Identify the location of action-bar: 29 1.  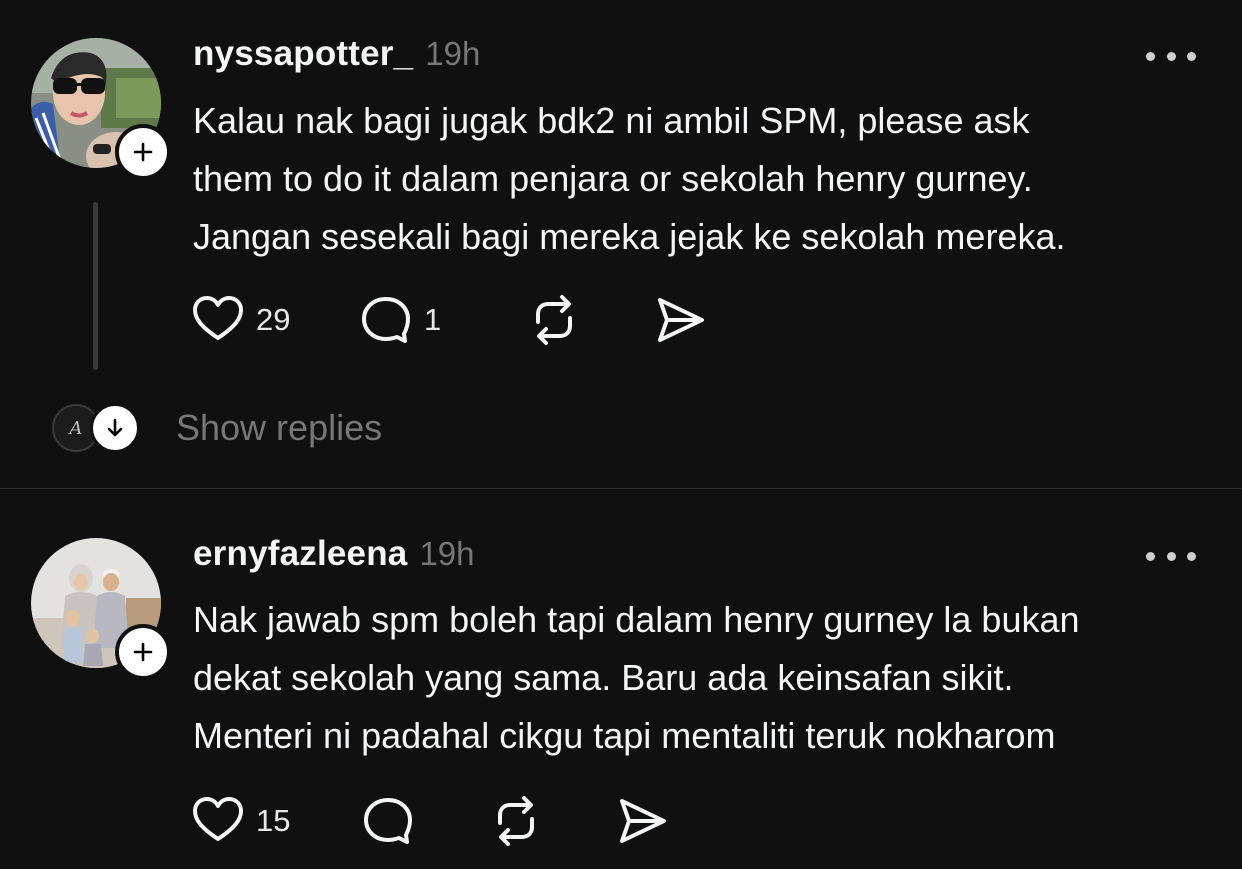
(449, 320).